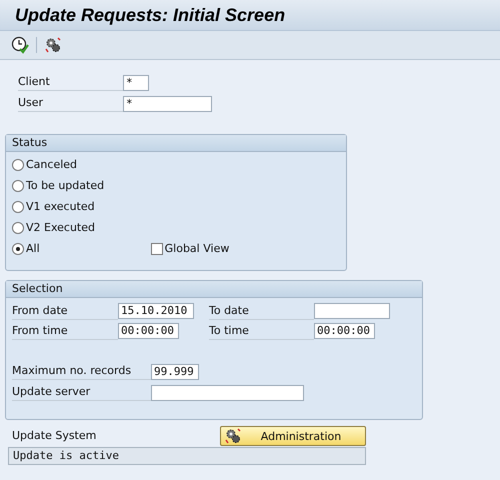  What do you see at coordinates (156, 311) in the screenshot?
I see `date-field: 15.10.2010` at bounding box center [156, 311].